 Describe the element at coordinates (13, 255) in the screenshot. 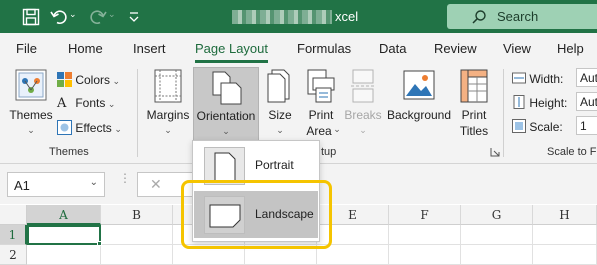

I see `row-header: 2` at that location.